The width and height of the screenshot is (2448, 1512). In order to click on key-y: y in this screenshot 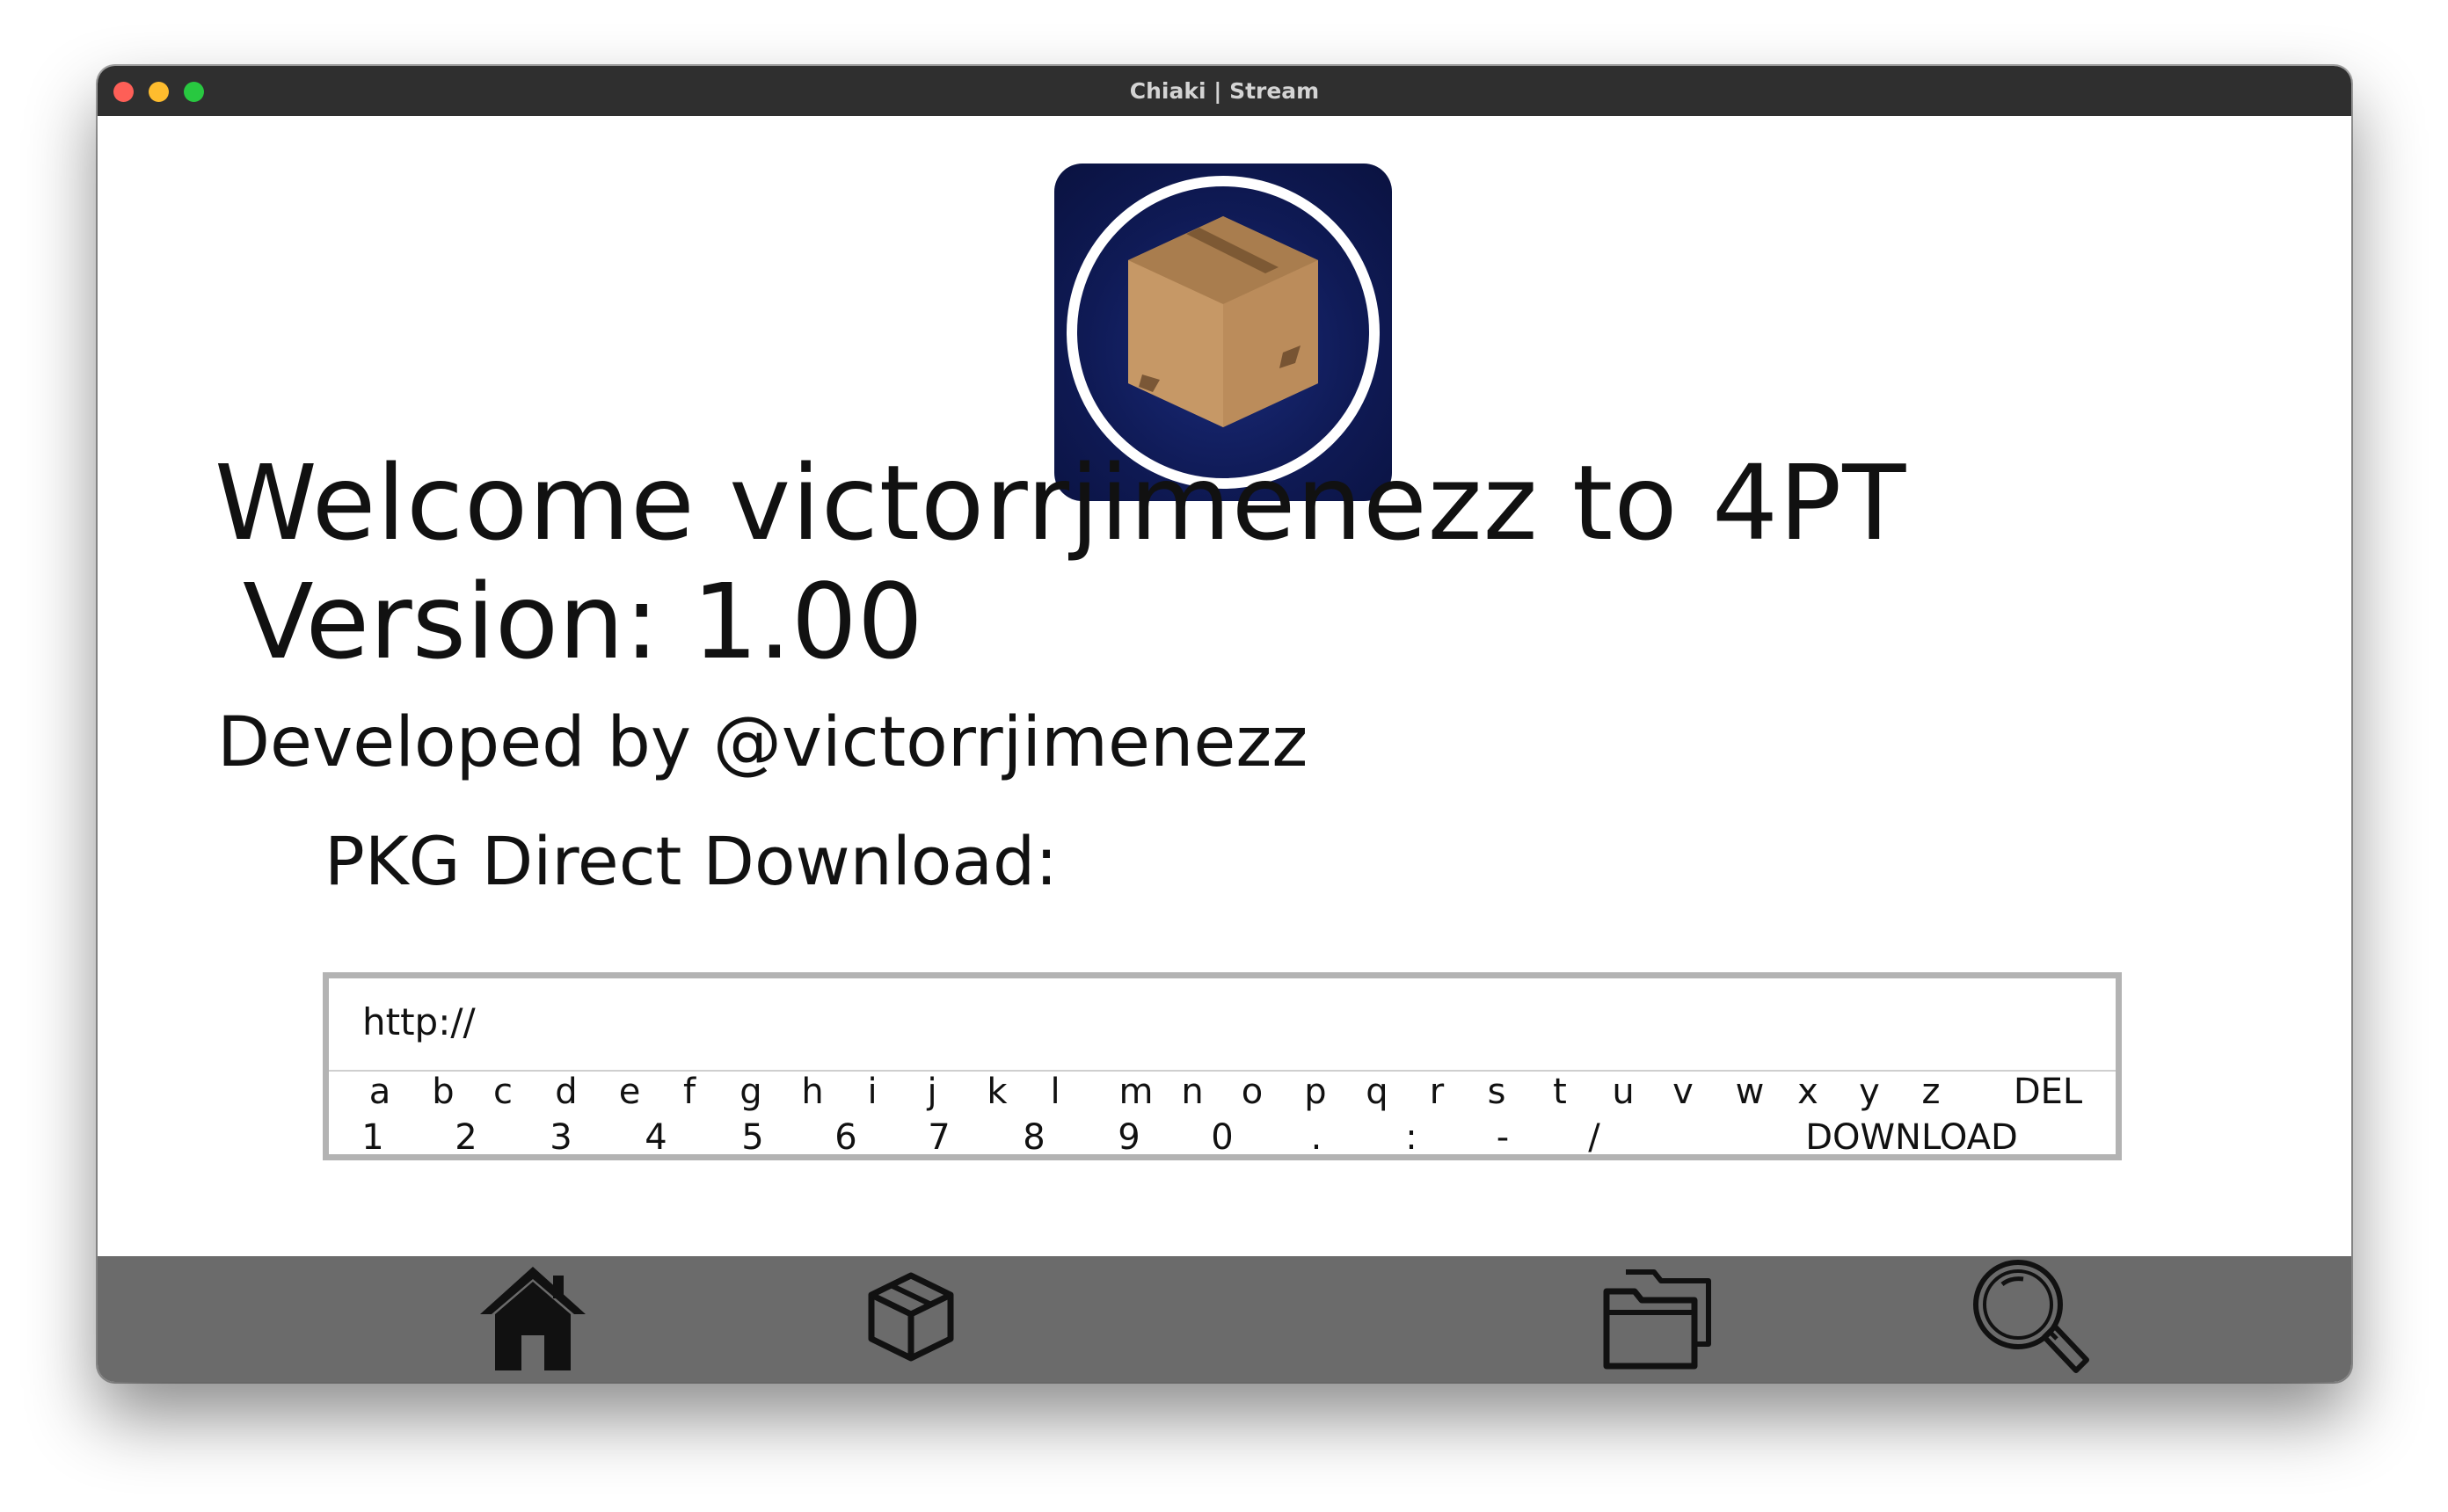, I will do `click(1869, 1092)`.